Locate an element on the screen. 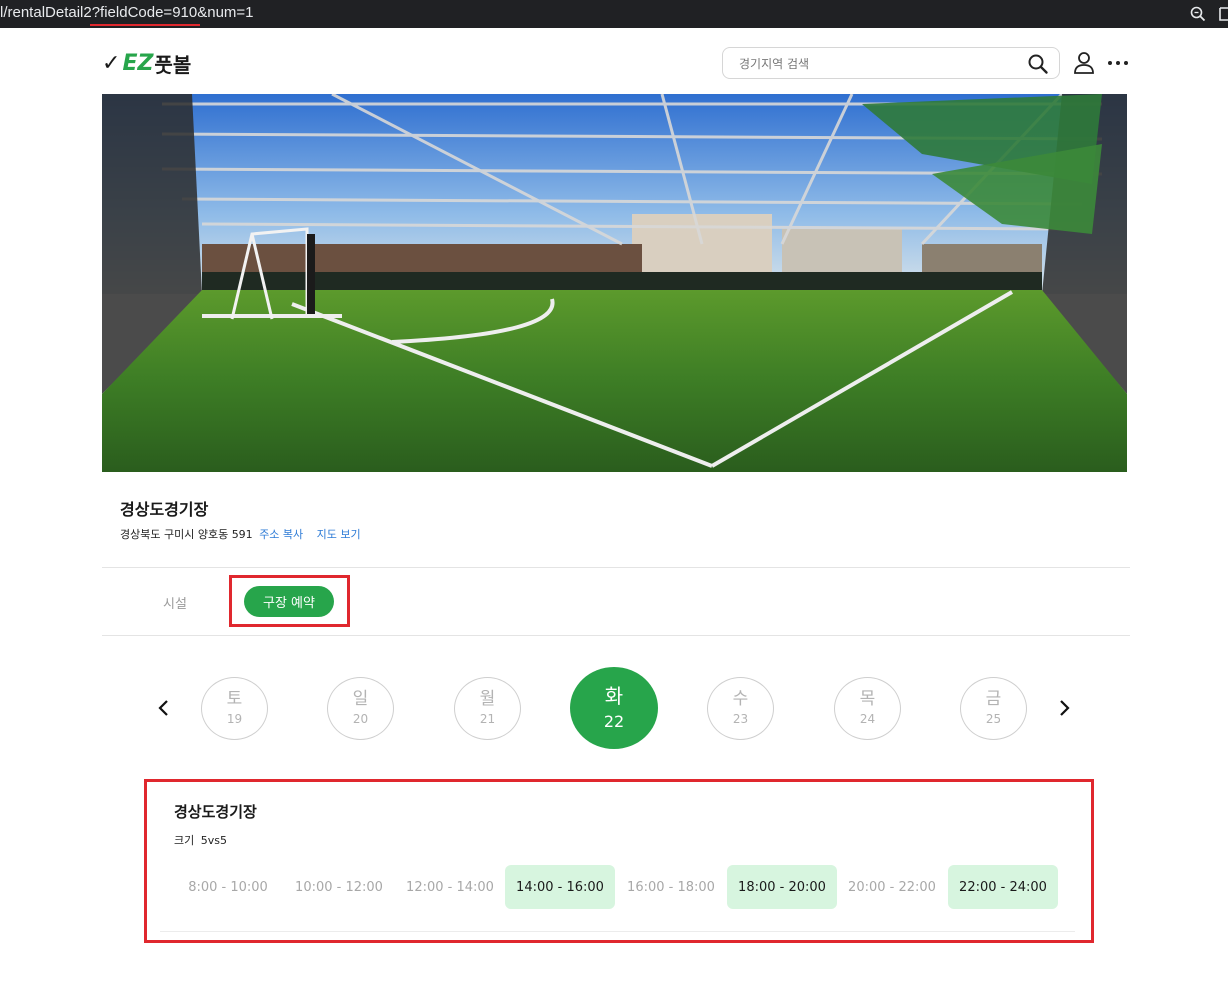 Image resolution: width=1228 pixels, height=998 pixels. date-dow: 금 is located at coordinates (993, 699).